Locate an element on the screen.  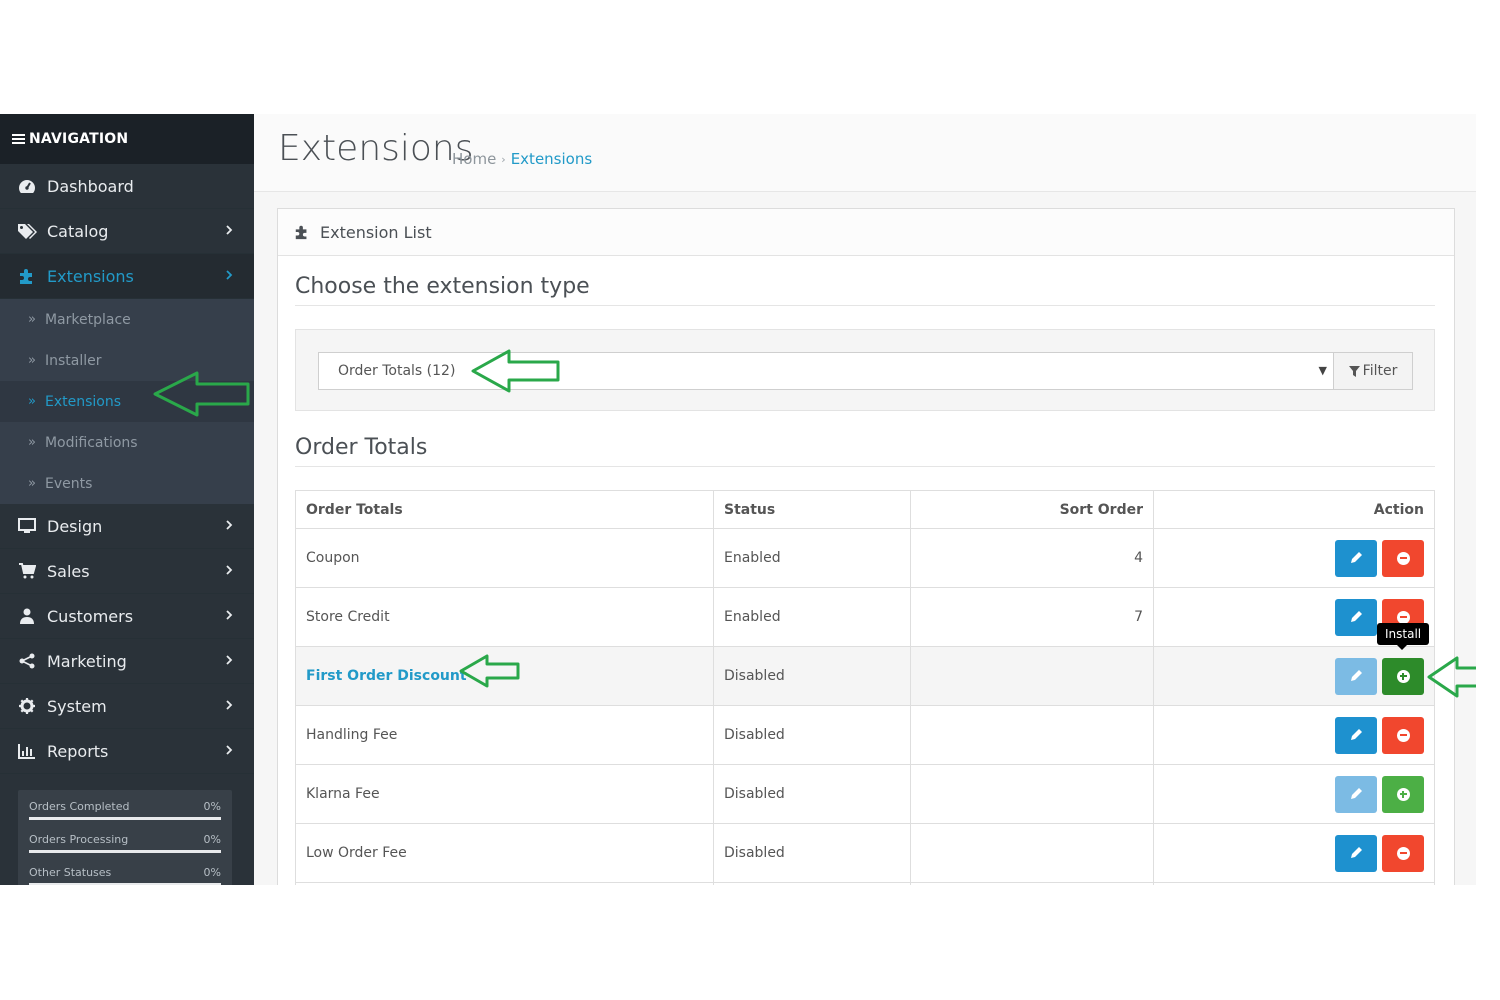
sidebar-item-system: System is located at coordinates (127, 706).